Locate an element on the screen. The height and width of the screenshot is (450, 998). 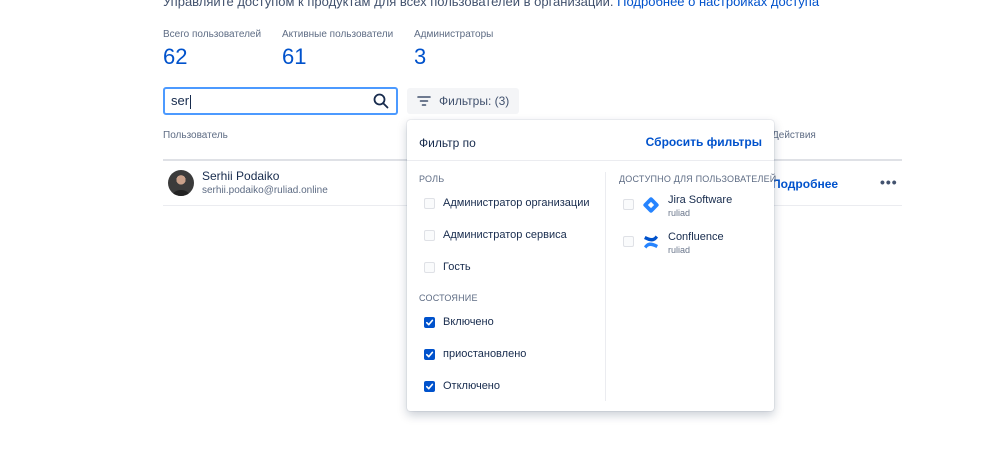
products-section-title: Доступно для пользователей is located at coordinates (698, 179).